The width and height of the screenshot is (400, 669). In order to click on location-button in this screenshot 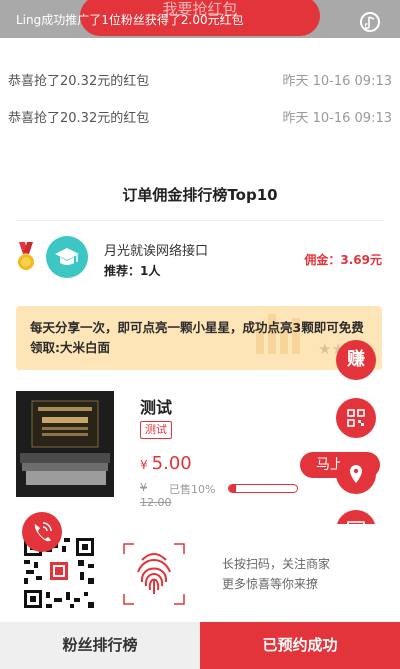, I will do `click(356, 474)`.